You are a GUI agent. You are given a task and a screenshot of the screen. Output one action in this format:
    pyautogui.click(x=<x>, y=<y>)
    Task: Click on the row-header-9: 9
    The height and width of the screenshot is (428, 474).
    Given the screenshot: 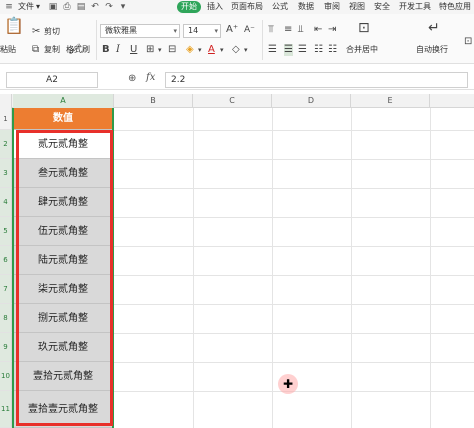 What is the action you would take?
    pyautogui.click(x=6, y=347)
    